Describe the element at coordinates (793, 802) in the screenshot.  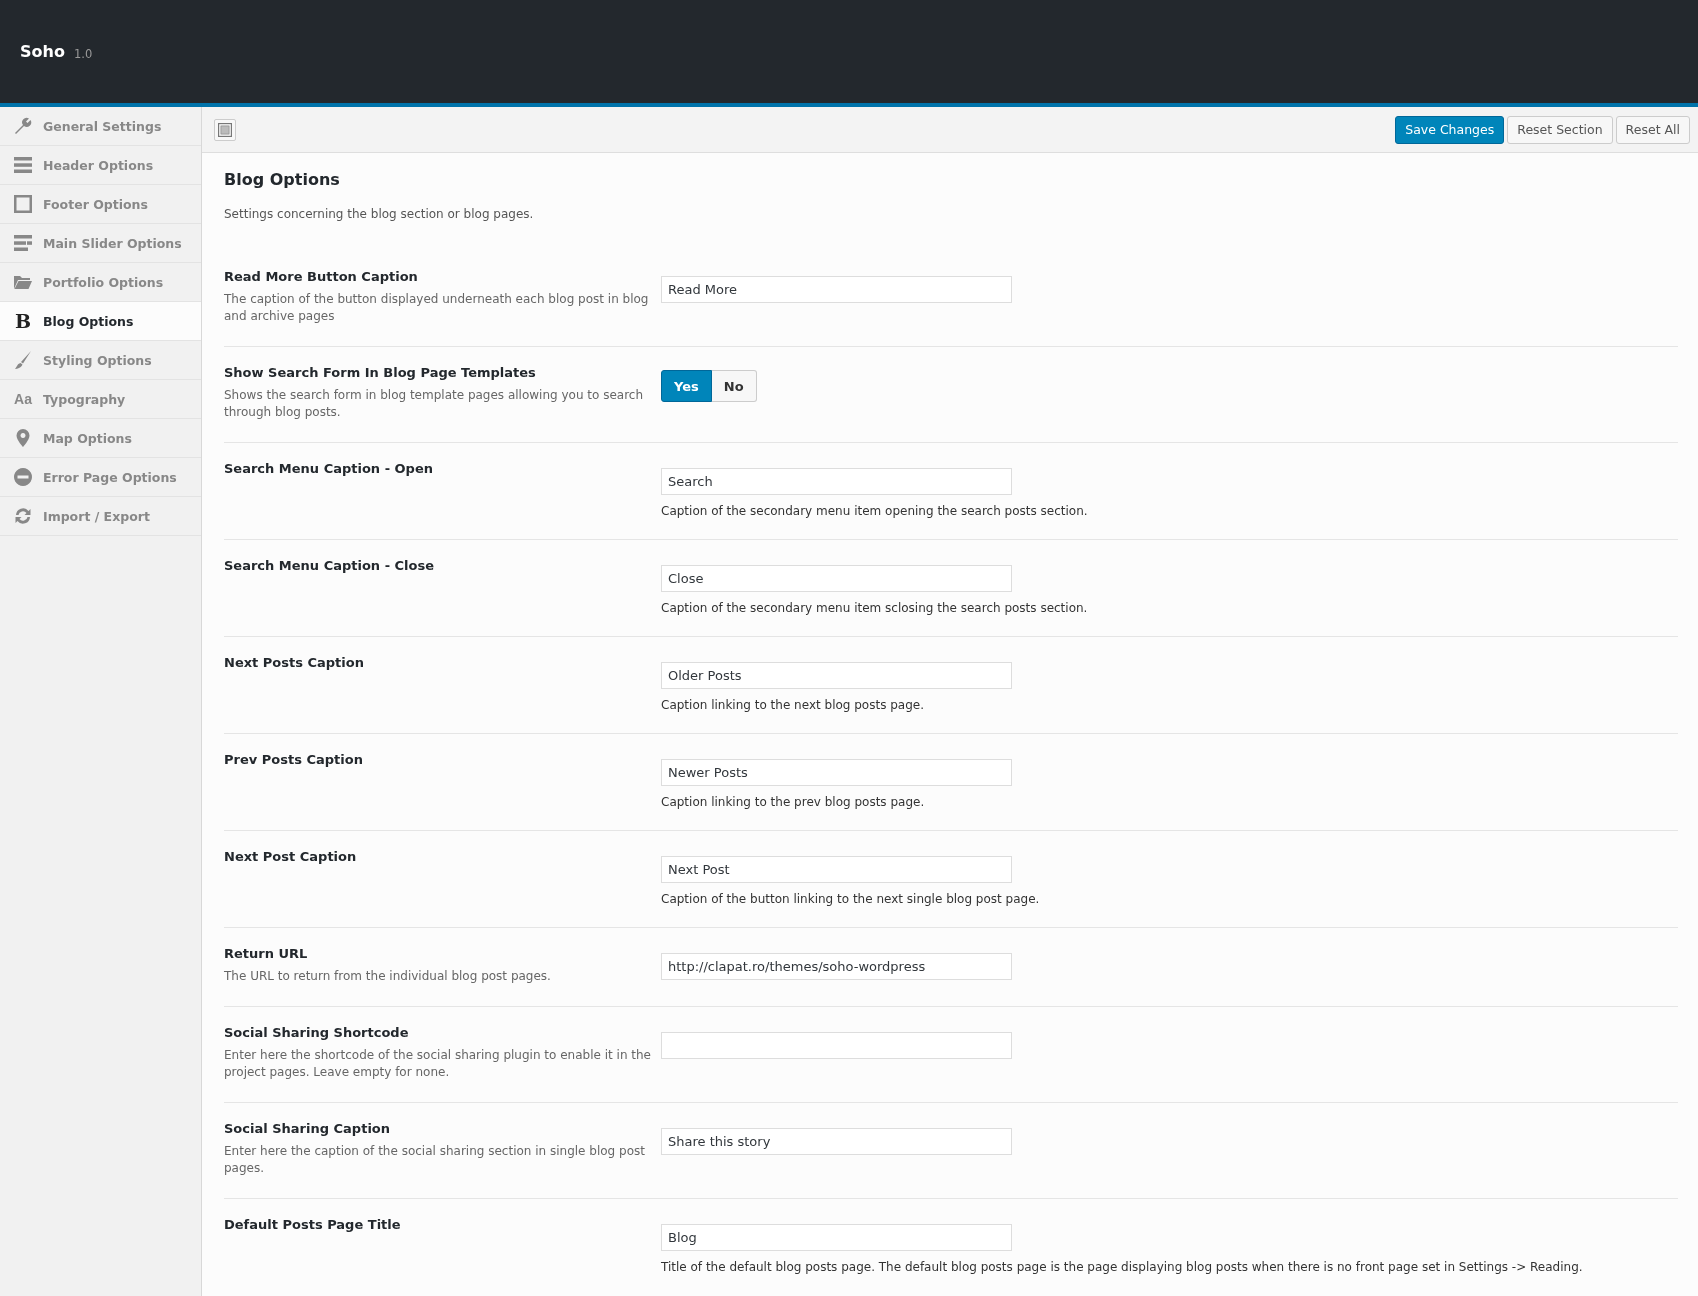
I see `field-hint: Caption linking to the prev blog posts page.` at that location.